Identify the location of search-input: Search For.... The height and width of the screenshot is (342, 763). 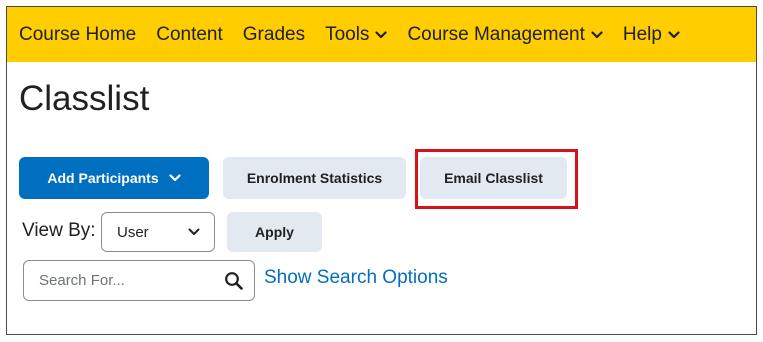
(139, 280).